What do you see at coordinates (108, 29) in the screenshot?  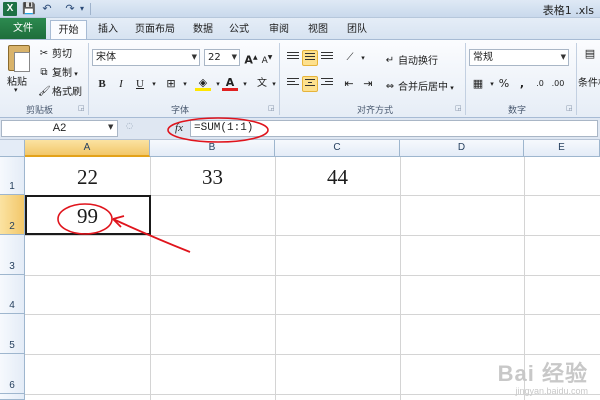 I see `tab-insert: 插入` at bounding box center [108, 29].